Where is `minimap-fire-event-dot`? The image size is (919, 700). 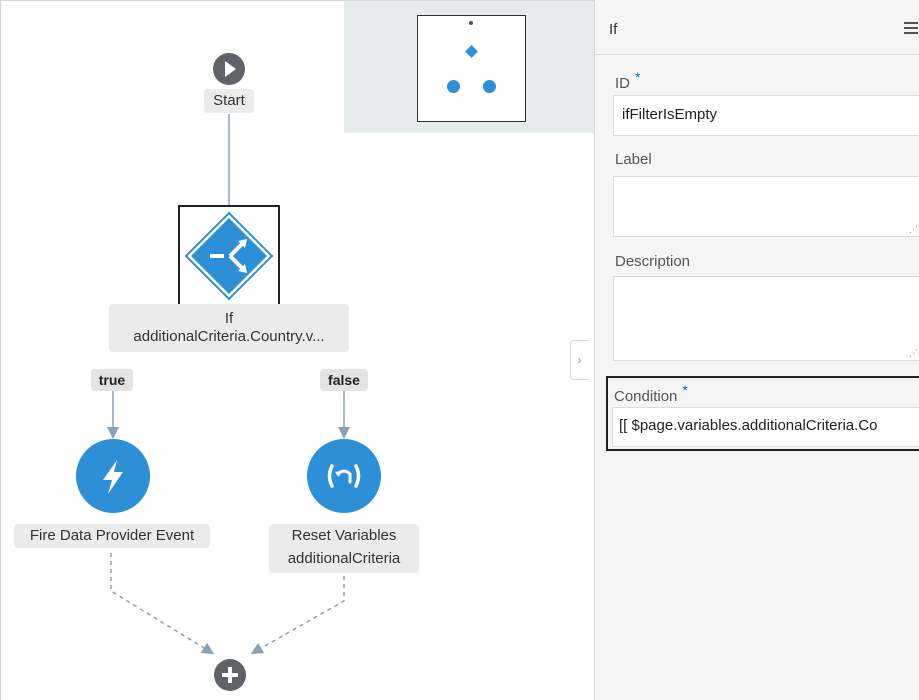 minimap-fire-event-dot is located at coordinates (453, 86).